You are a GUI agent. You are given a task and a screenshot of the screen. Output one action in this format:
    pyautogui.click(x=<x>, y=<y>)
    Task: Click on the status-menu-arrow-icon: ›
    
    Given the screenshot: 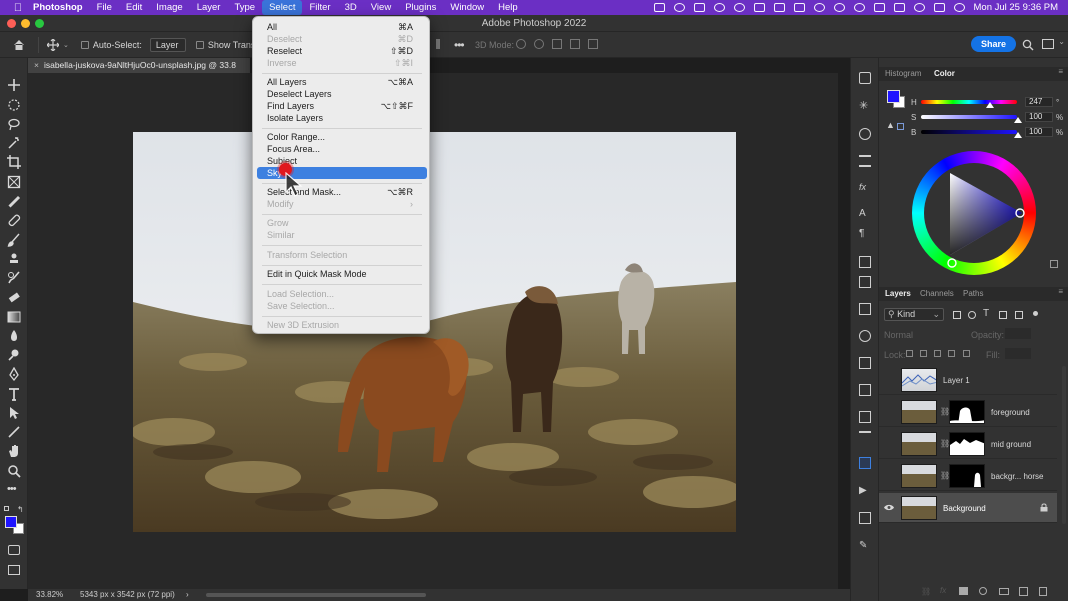 What is the action you would take?
    pyautogui.click(x=187, y=595)
    